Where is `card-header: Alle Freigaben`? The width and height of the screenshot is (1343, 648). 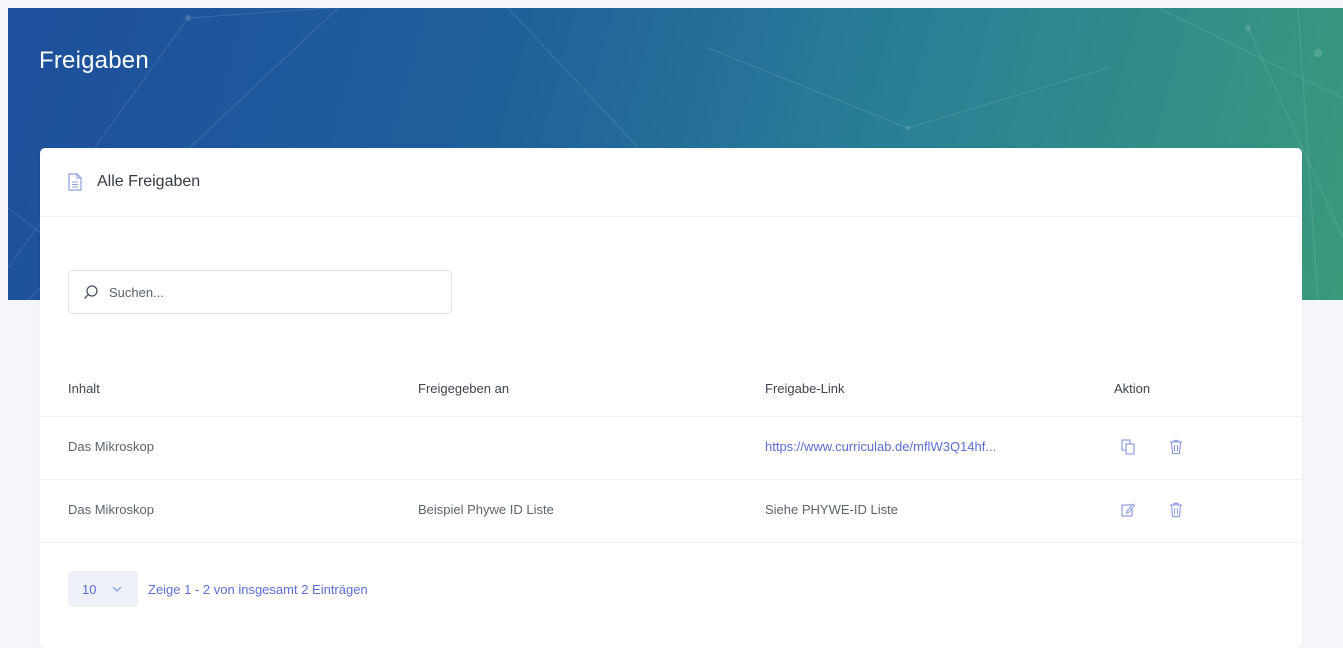 card-header: Alle Freigaben is located at coordinates (671, 182).